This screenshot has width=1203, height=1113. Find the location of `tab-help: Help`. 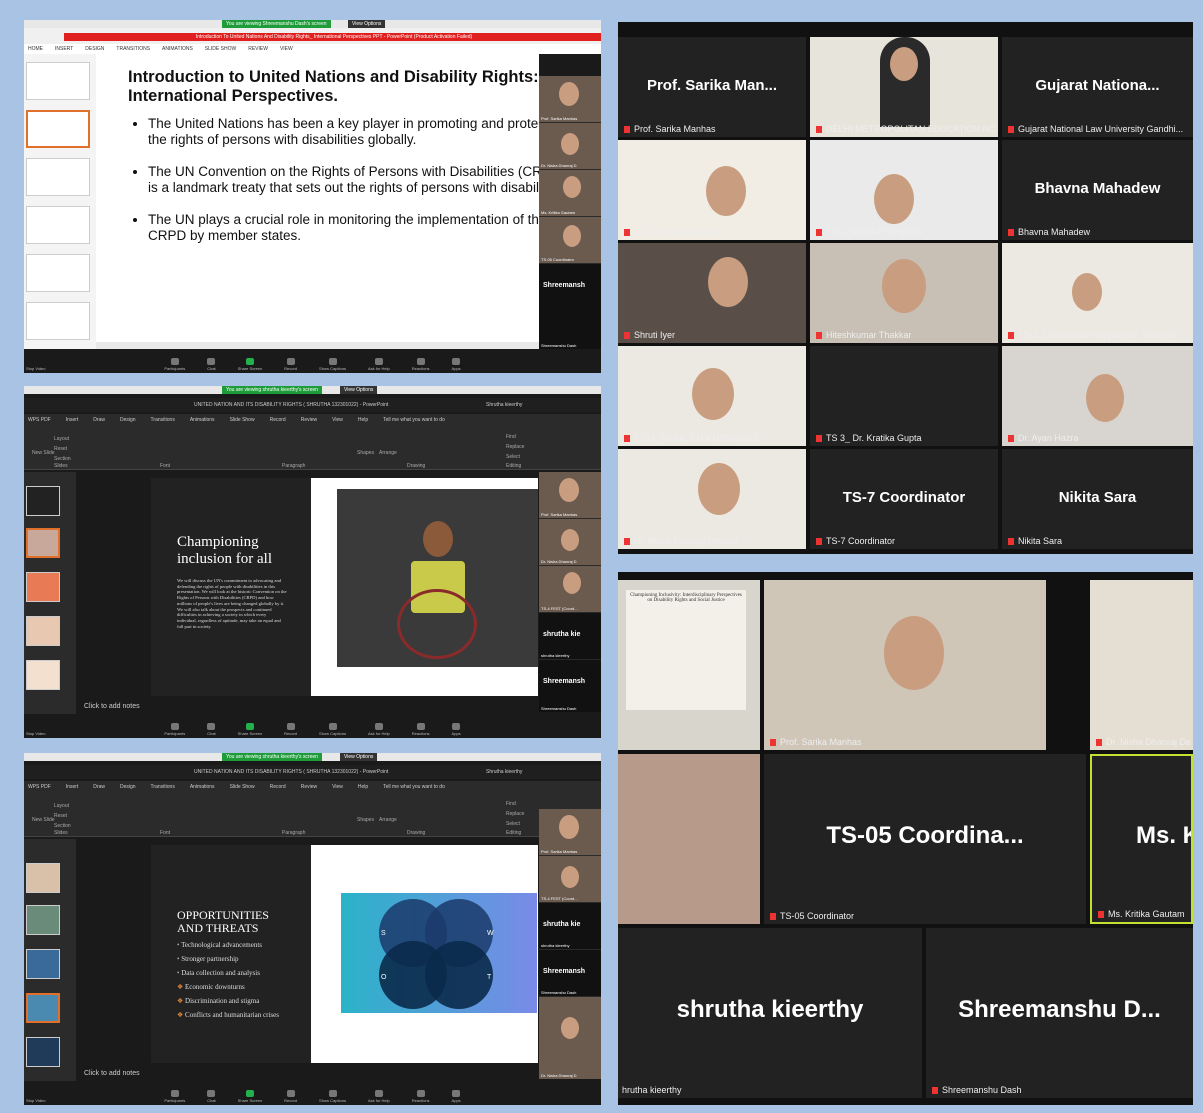

tab-help: Help is located at coordinates (363, 787).